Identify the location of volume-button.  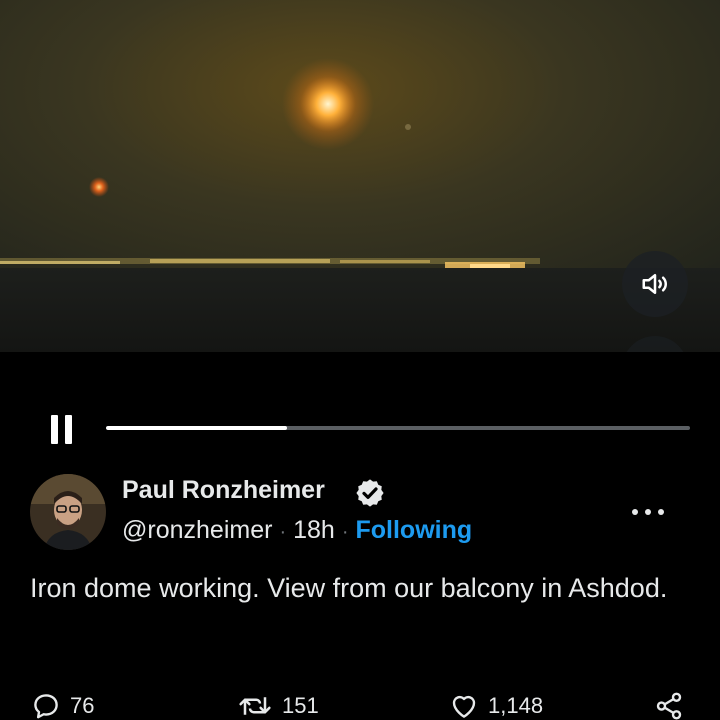
(655, 284).